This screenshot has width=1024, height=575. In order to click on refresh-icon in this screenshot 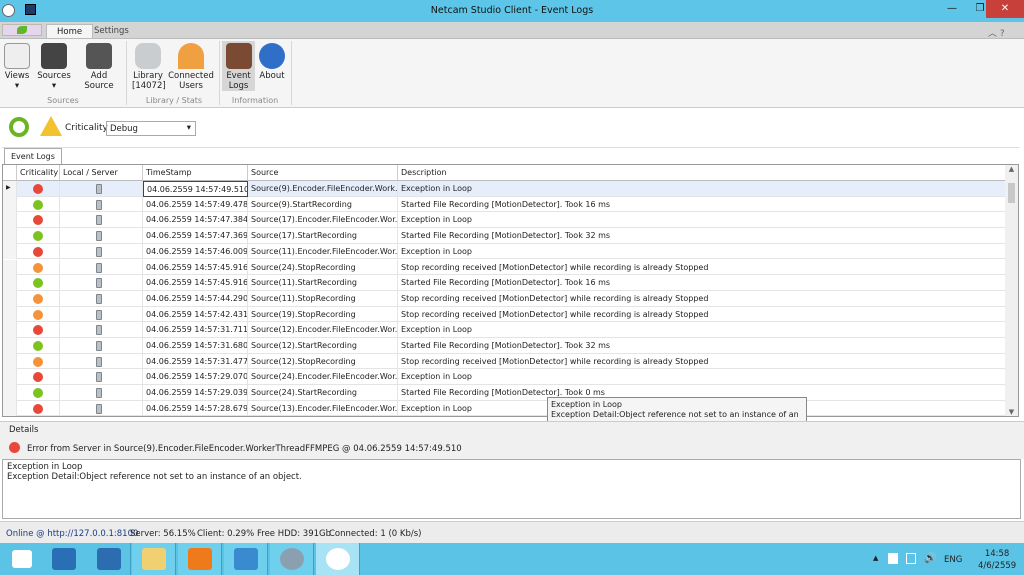, I will do `click(19, 127)`.